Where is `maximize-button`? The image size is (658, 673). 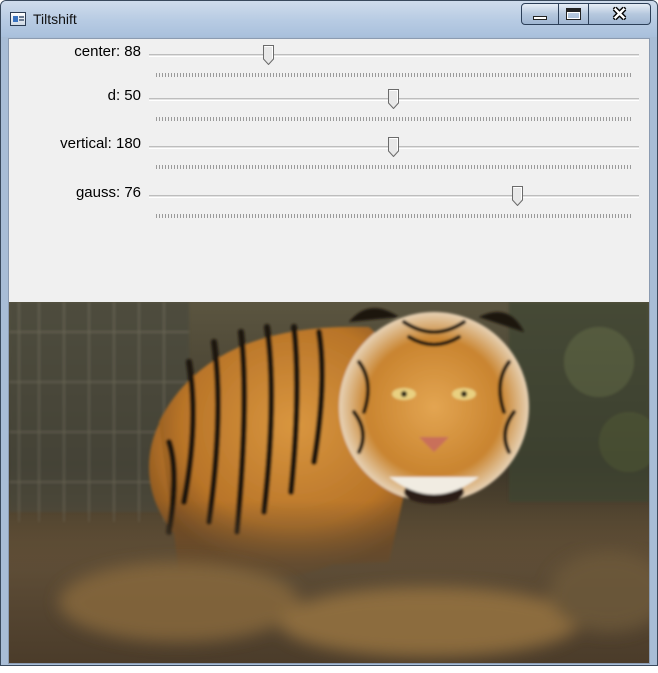
maximize-button is located at coordinates (574, 14).